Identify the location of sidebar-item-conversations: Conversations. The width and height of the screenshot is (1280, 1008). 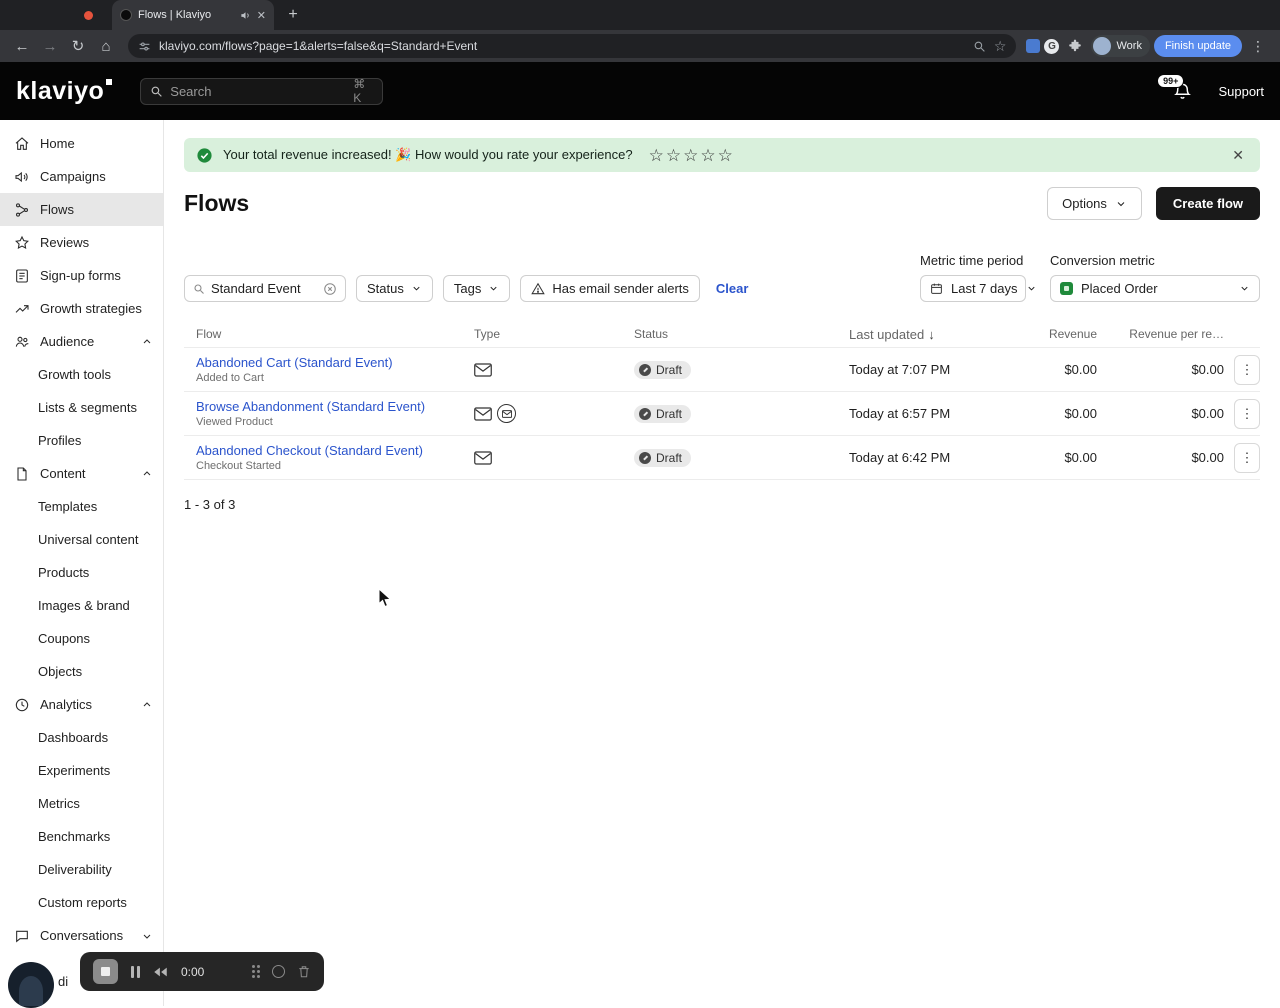
(81, 935).